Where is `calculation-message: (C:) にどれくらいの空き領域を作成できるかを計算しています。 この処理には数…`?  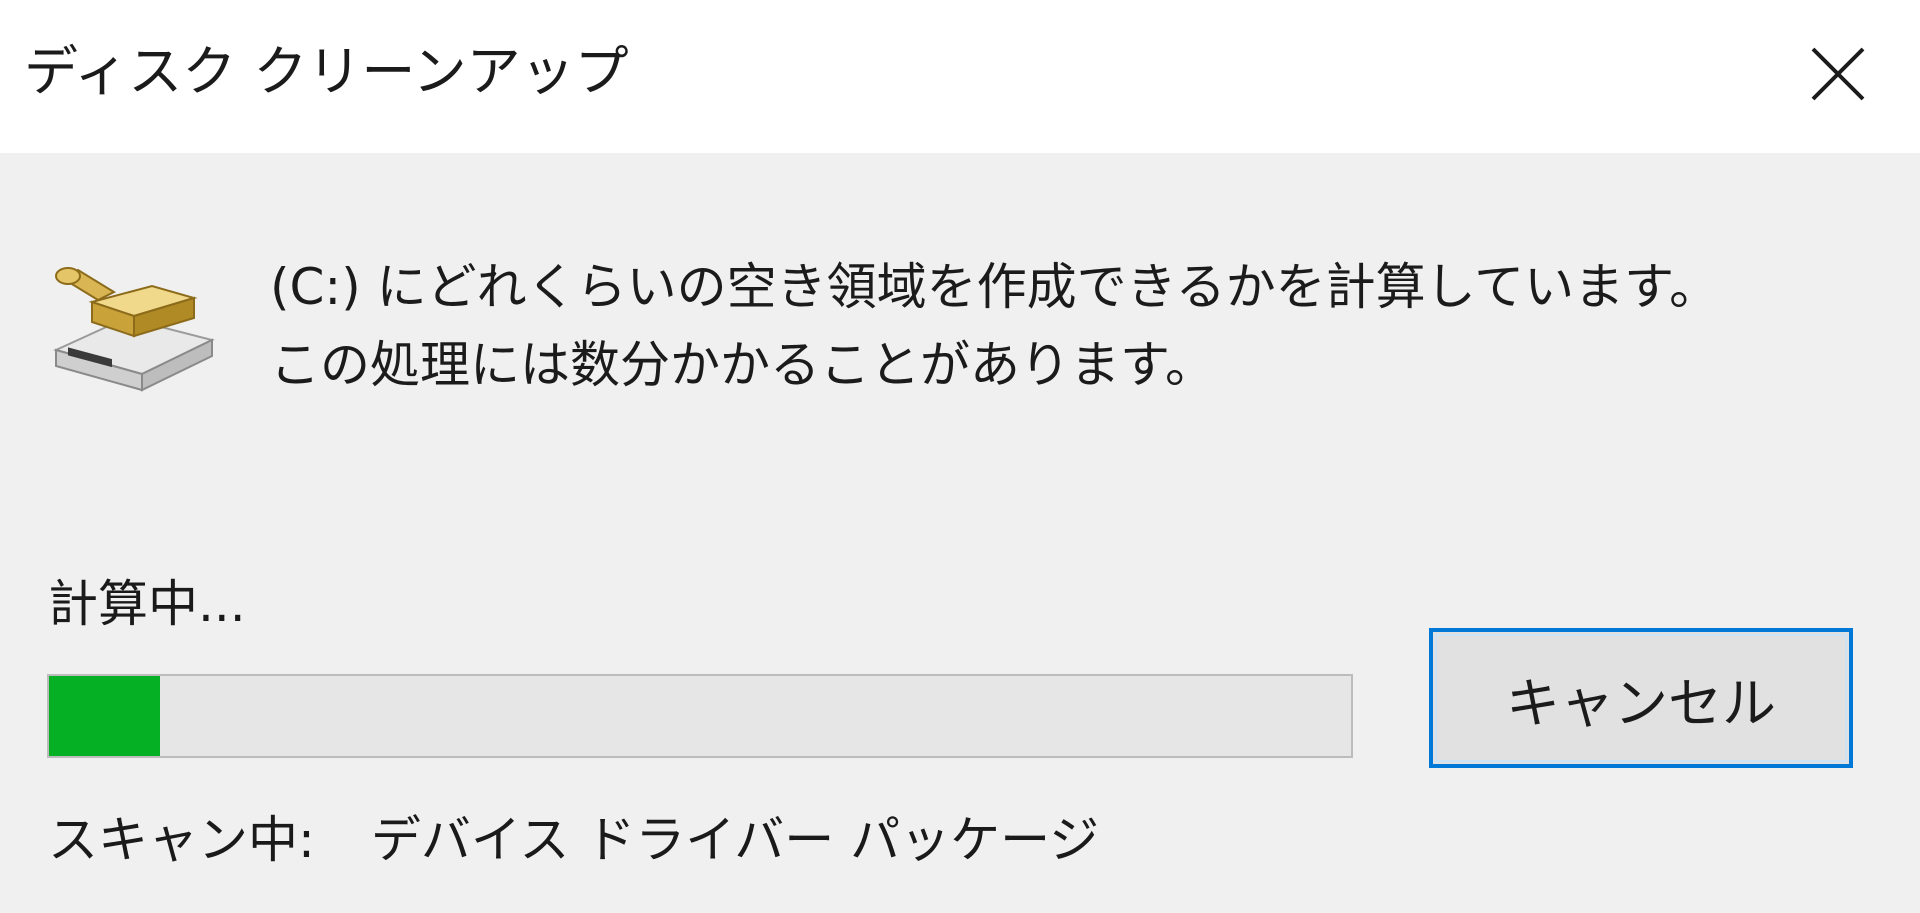 calculation-message: (C:) にどれくらいの空き領域を作成できるかを計算しています。 この処理には数… is located at coordinates (994, 326).